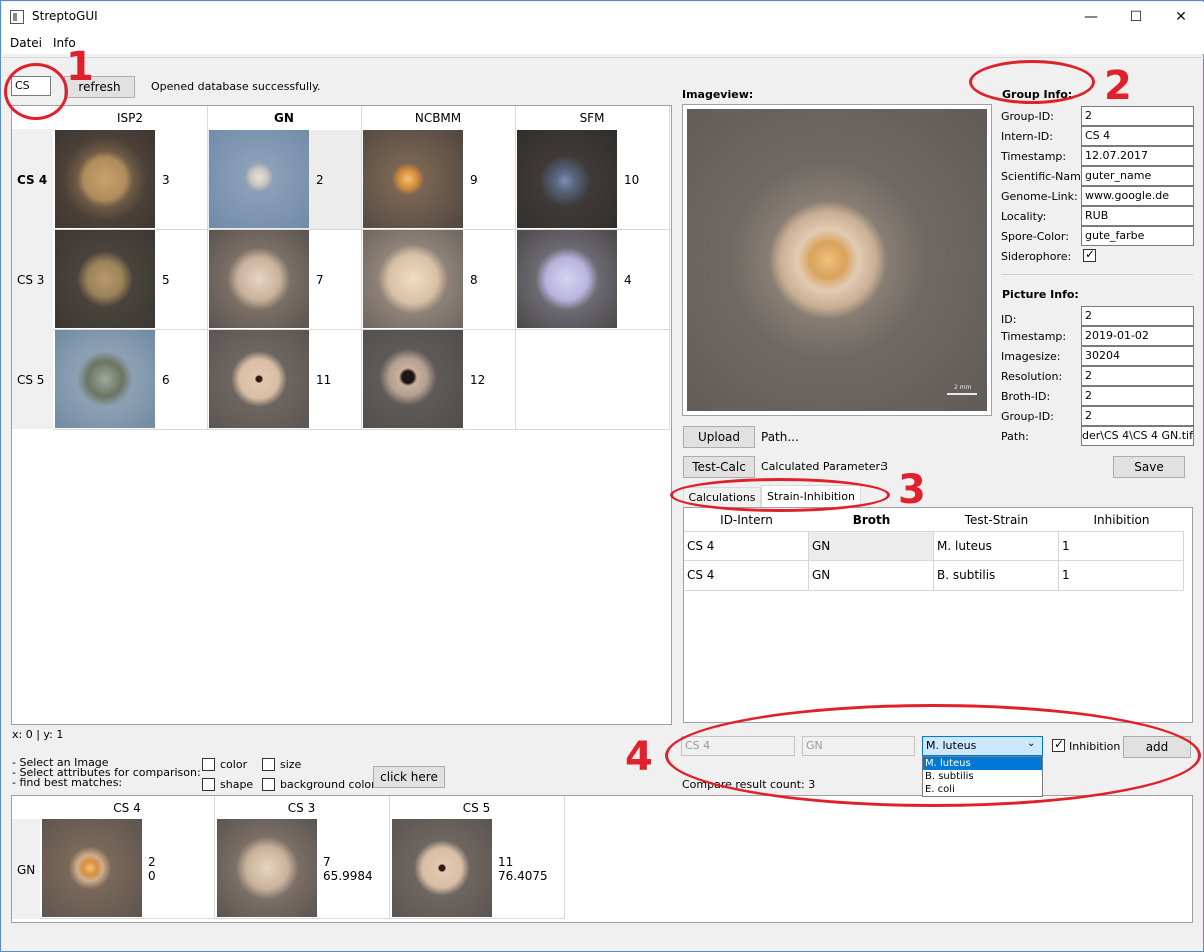 This screenshot has height=952, width=1204. Describe the element at coordinates (259, 279) in the screenshot. I see `thumbnail-gn-cs3` at that location.